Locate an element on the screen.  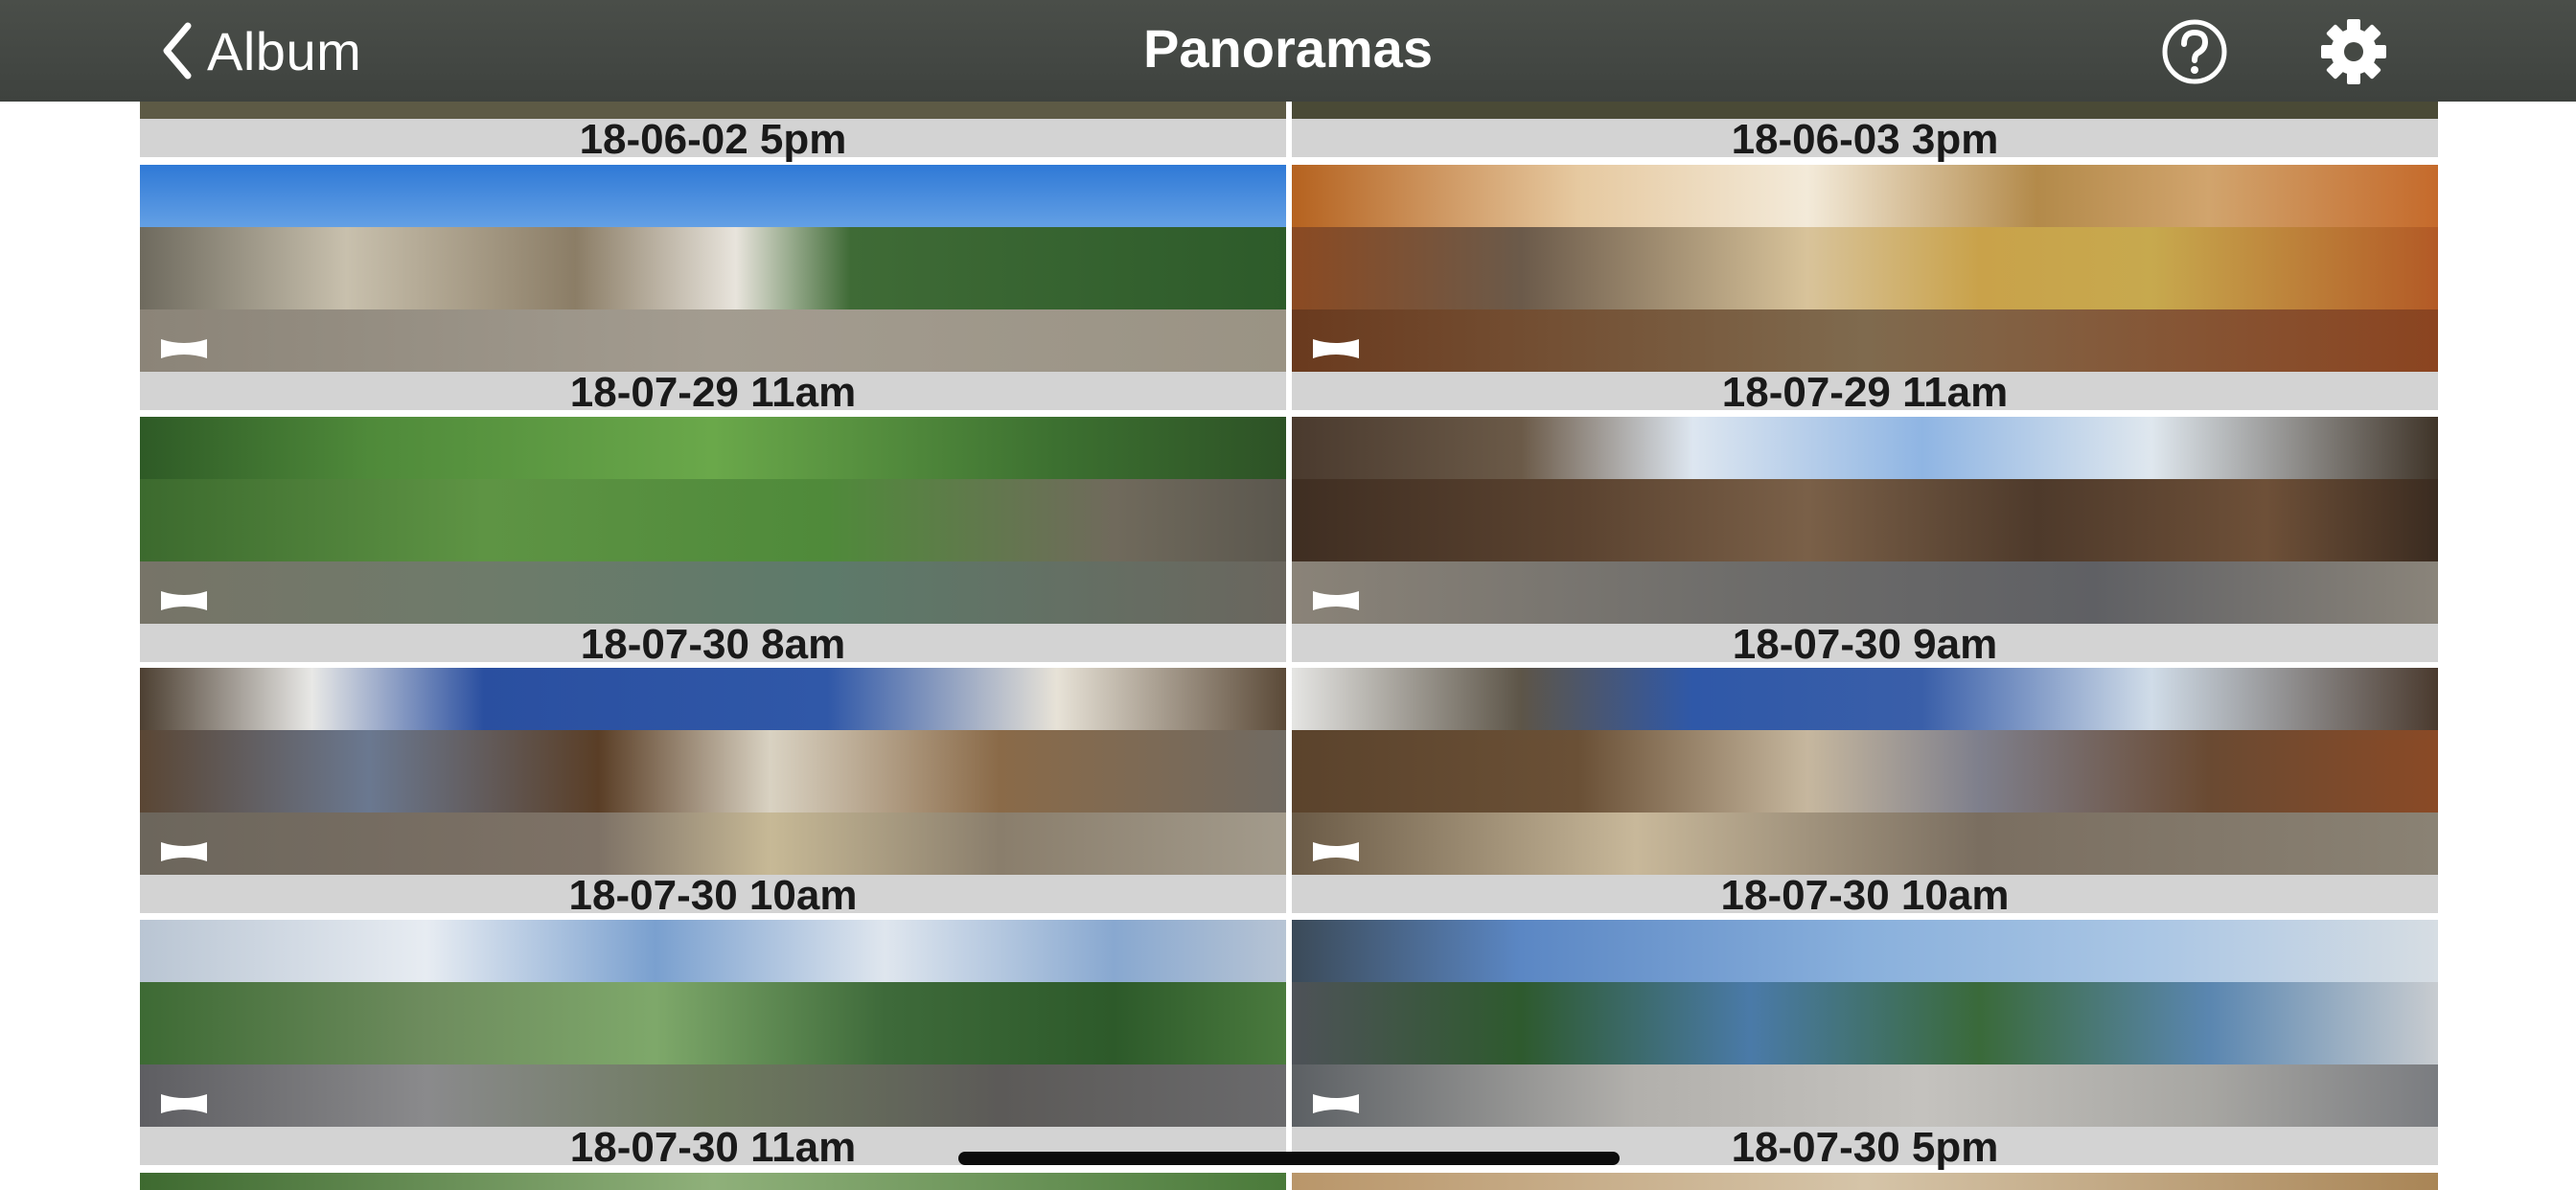
back-button: Album is located at coordinates (261, 51).